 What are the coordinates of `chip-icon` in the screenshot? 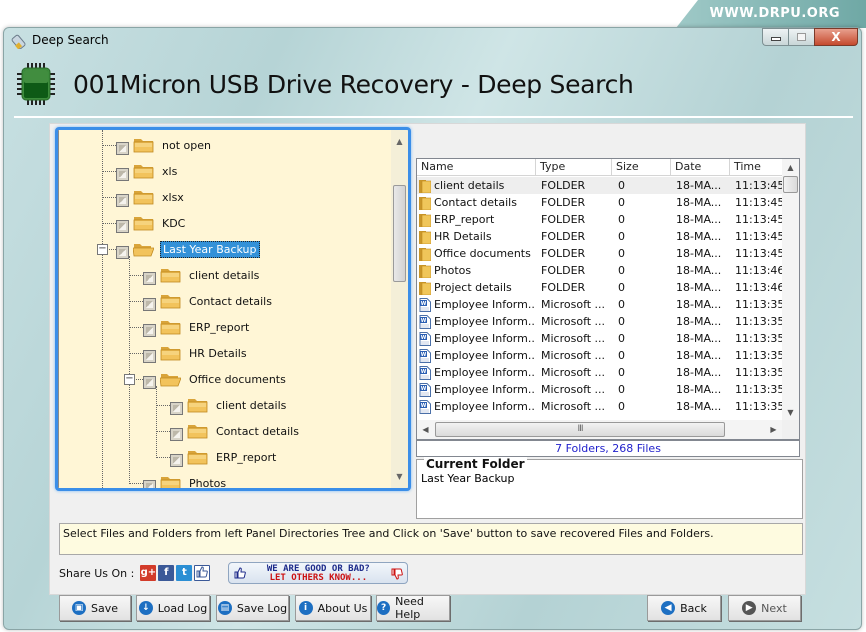 It's located at (36, 84).